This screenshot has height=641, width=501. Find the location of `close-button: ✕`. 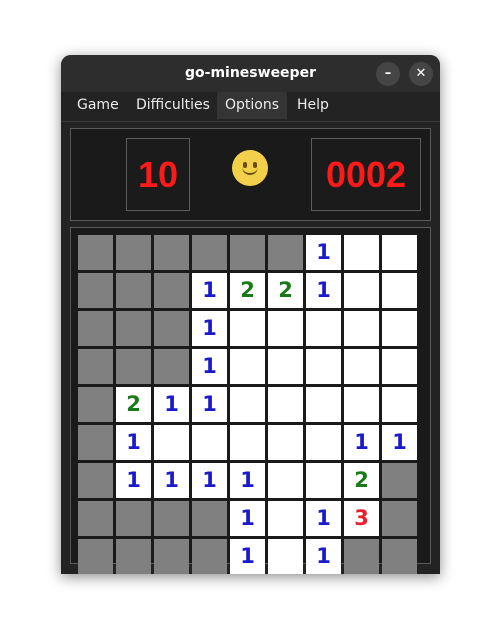

close-button: ✕ is located at coordinates (421, 74).